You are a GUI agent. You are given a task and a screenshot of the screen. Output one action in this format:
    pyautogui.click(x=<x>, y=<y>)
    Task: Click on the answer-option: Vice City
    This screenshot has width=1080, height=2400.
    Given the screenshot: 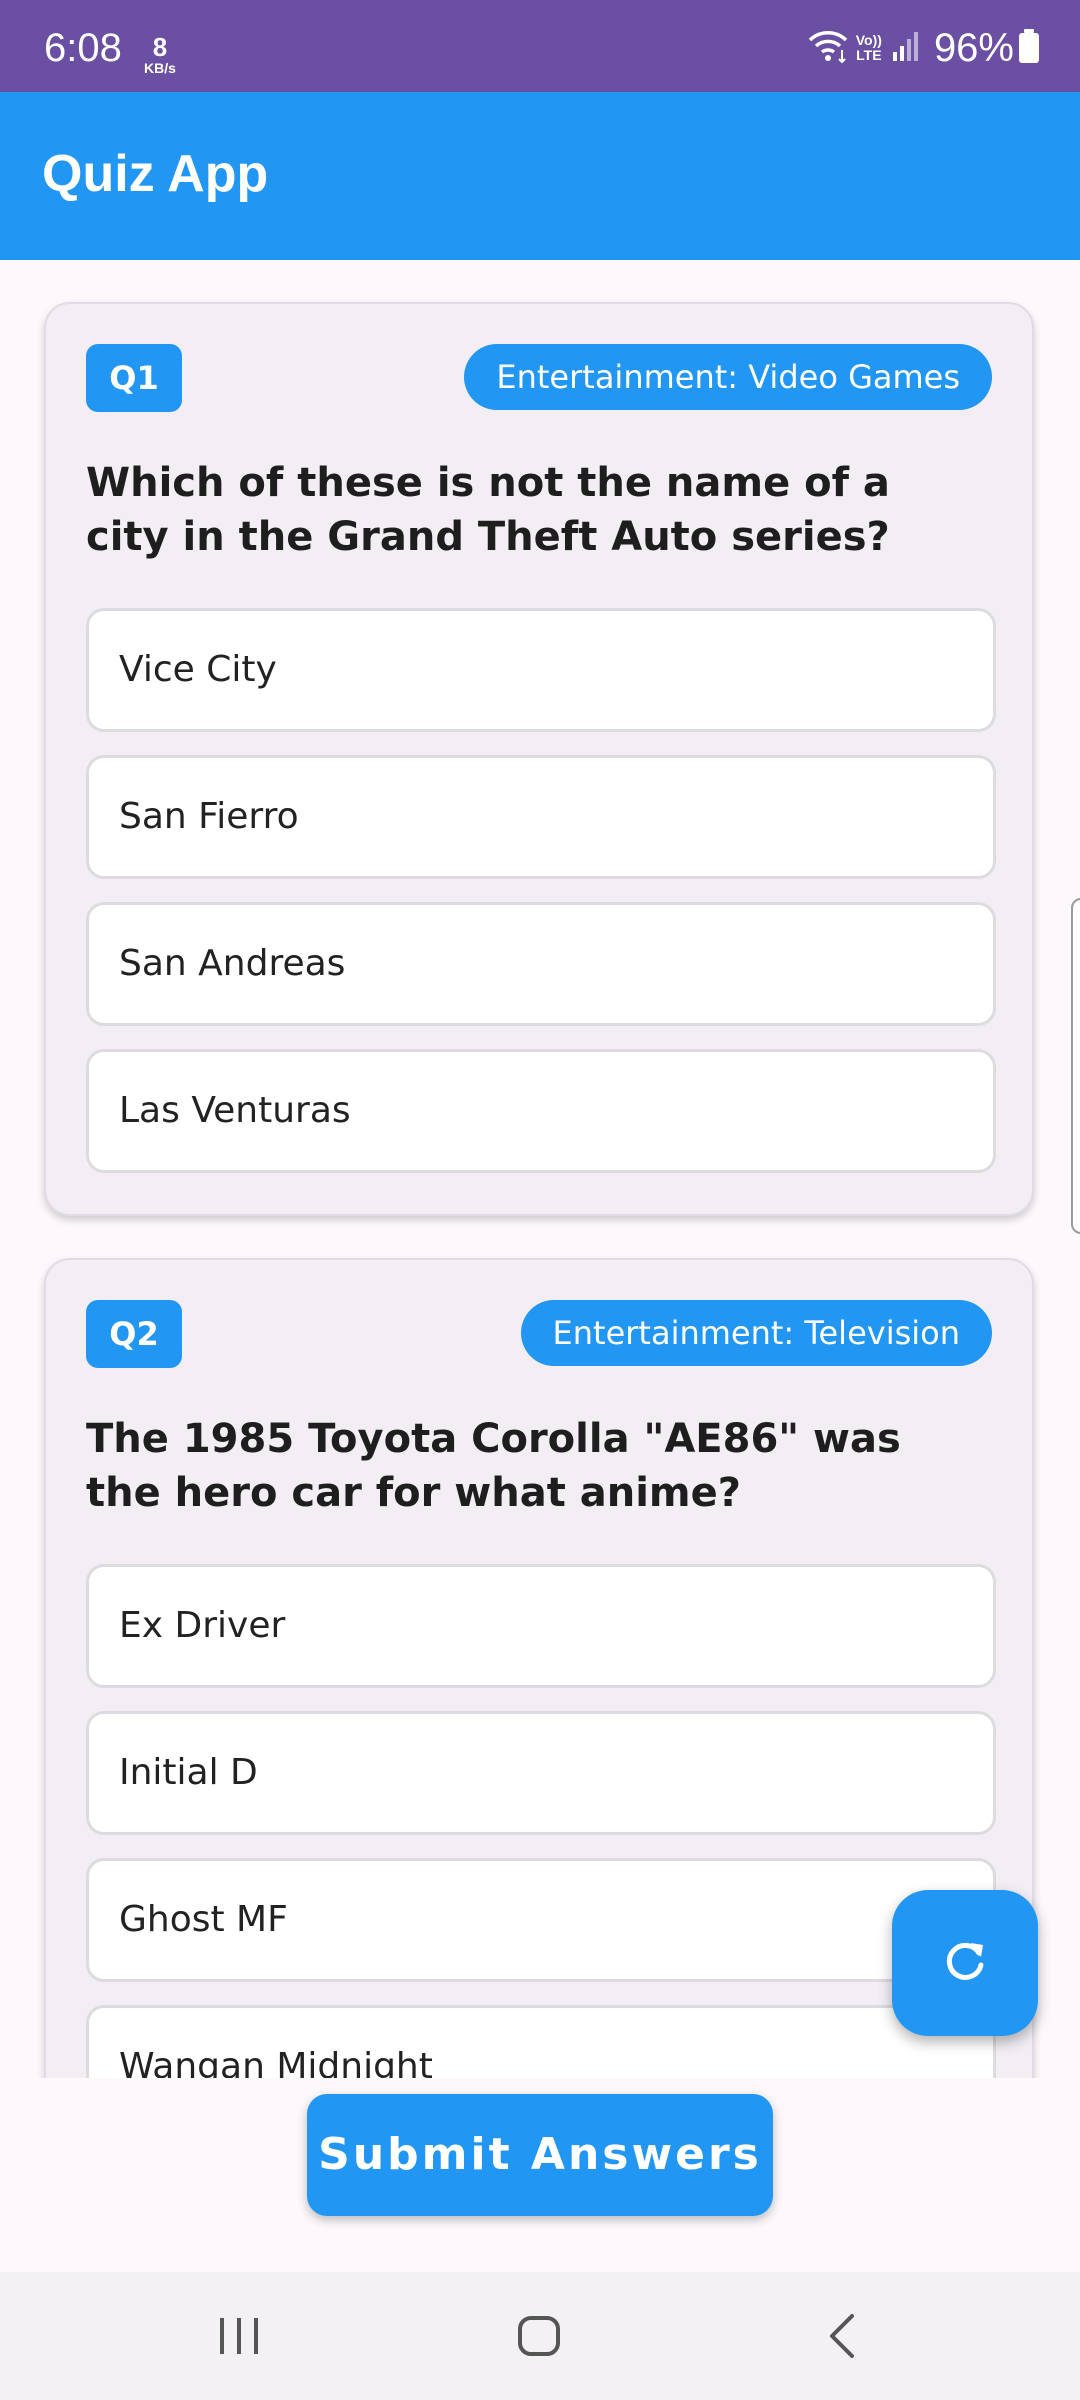 What is the action you would take?
    pyautogui.click(x=541, y=670)
    